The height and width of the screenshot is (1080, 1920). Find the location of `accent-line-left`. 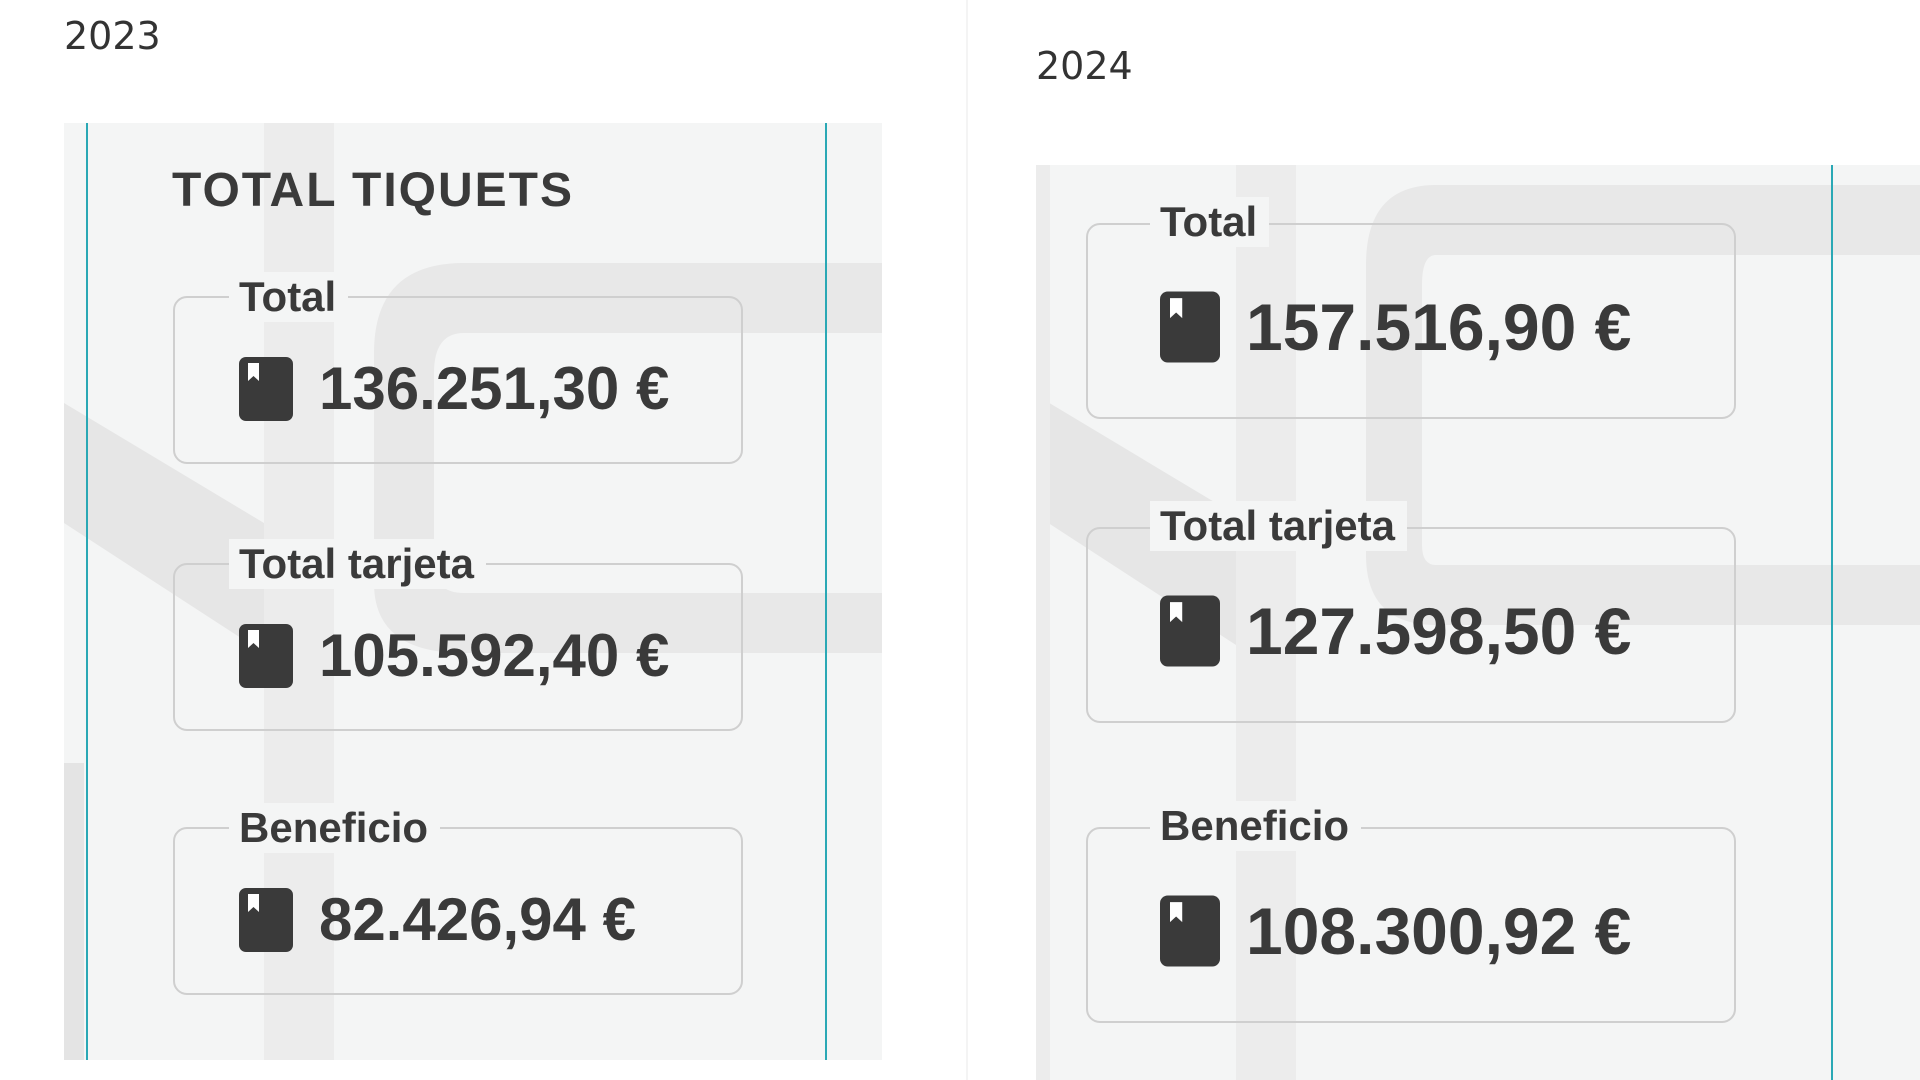

accent-line-left is located at coordinates (87, 591).